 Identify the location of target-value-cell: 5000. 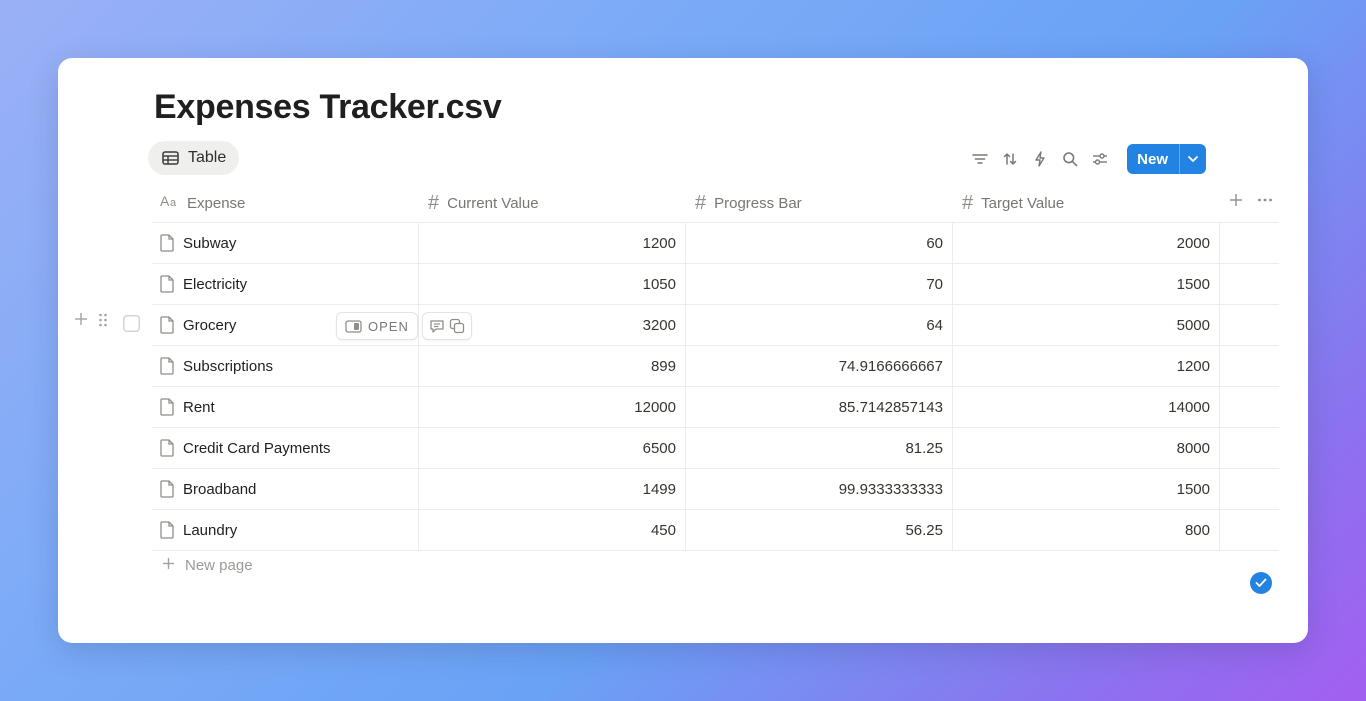
(1085, 325).